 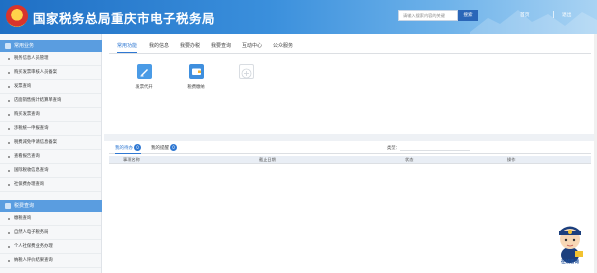 I want to click on section-divider, so click(x=350, y=137).